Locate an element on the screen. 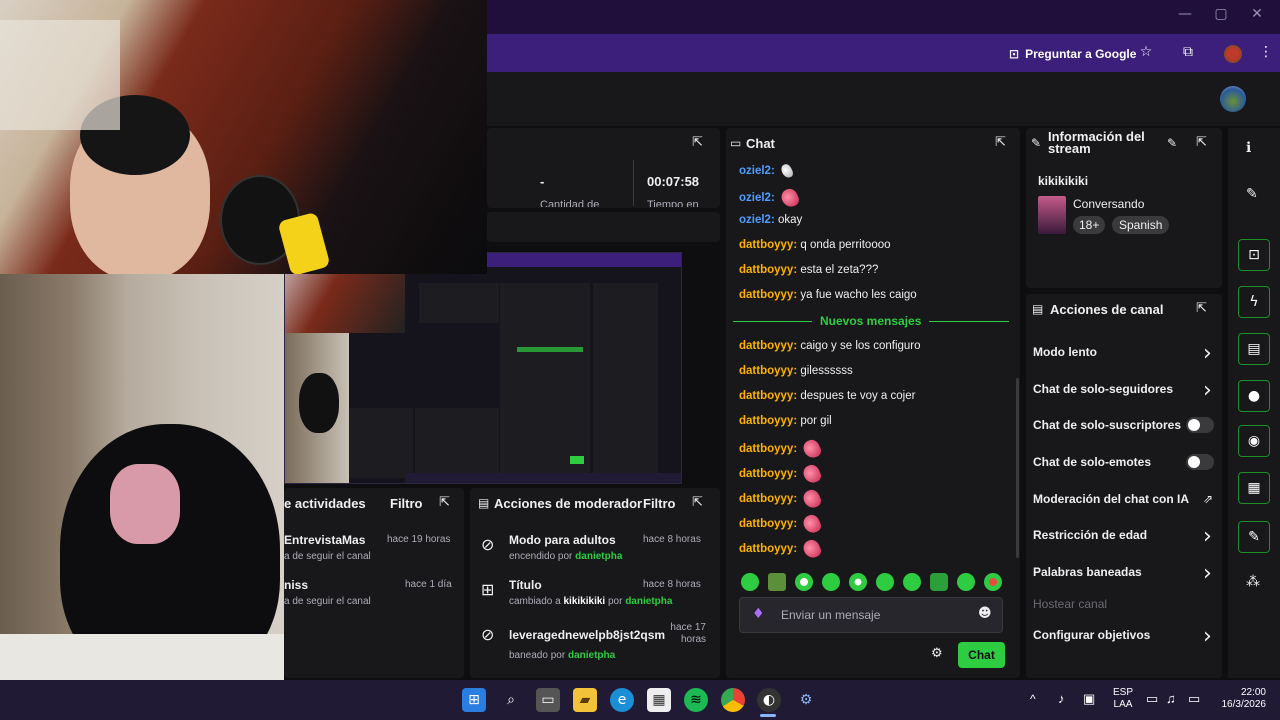  battery-icon: ▭ is located at coordinates (1194, 699).